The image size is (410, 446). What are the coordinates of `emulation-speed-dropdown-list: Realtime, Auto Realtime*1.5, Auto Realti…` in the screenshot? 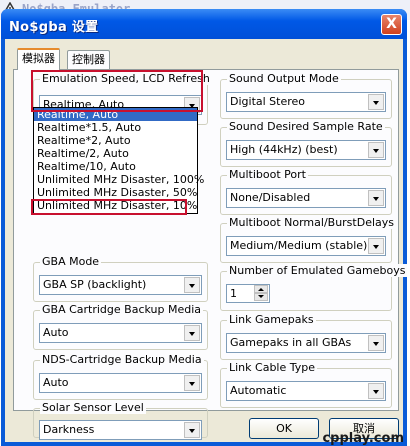 It's located at (118, 160).